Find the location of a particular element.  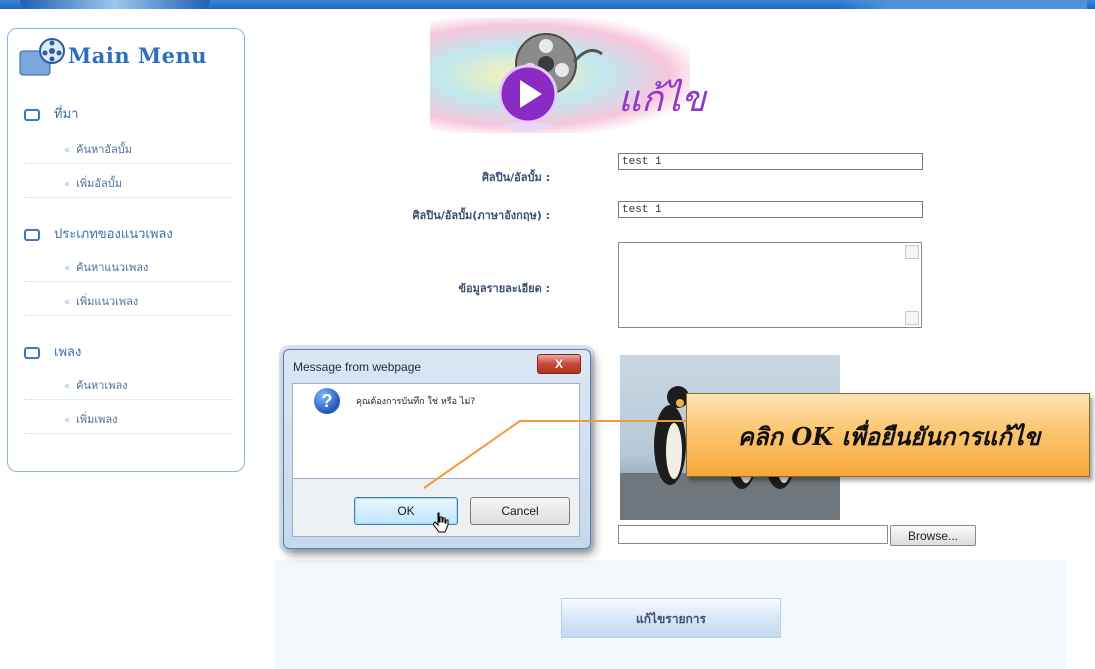

dialog-close-button: X is located at coordinates (559, 364).